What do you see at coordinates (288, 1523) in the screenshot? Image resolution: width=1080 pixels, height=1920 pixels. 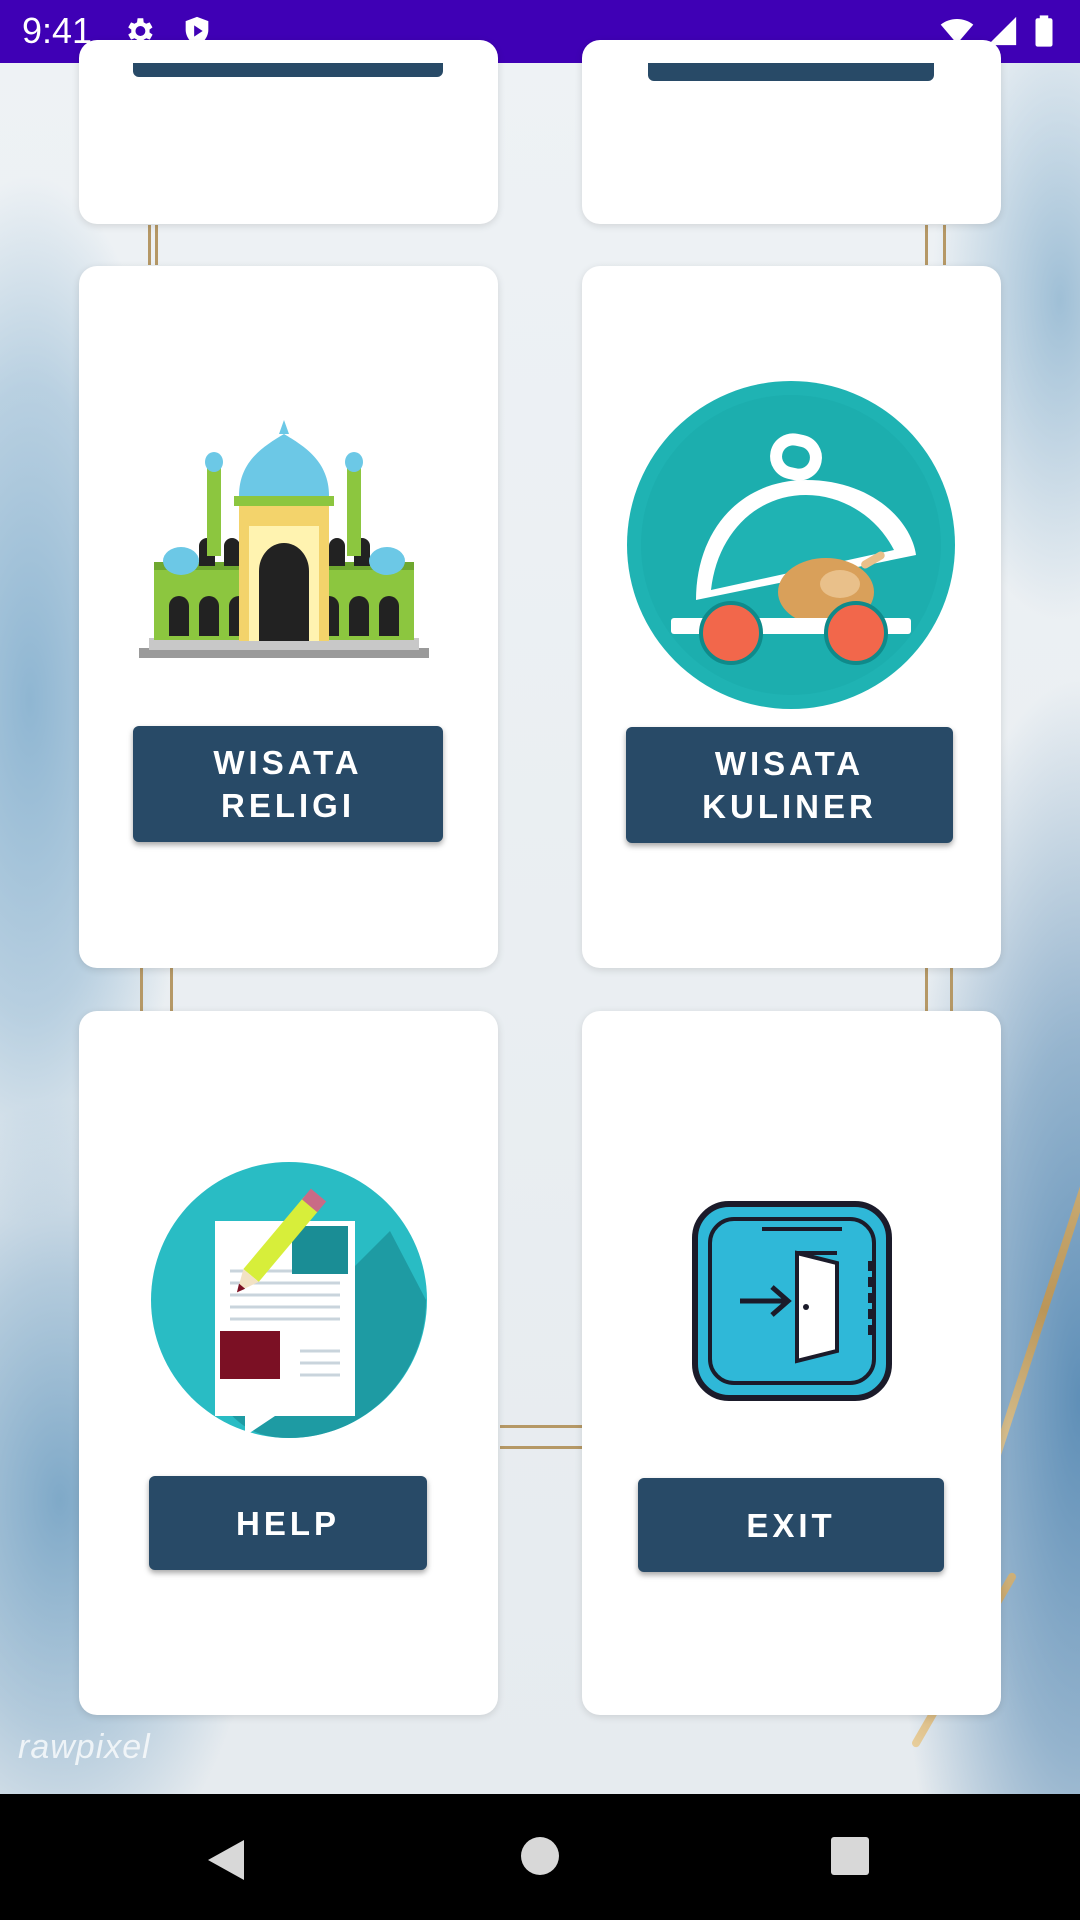 I see `help-button: HELP` at bounding box center [288, 1523].